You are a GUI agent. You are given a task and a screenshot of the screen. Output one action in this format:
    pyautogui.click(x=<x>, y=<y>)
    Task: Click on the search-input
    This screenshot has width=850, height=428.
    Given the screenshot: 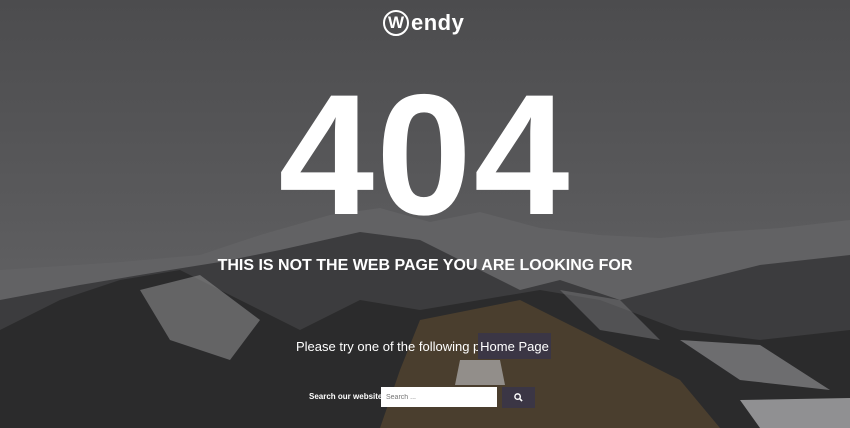 What is the action you would take?
    pyautogui.click(x=439, y=397)
    